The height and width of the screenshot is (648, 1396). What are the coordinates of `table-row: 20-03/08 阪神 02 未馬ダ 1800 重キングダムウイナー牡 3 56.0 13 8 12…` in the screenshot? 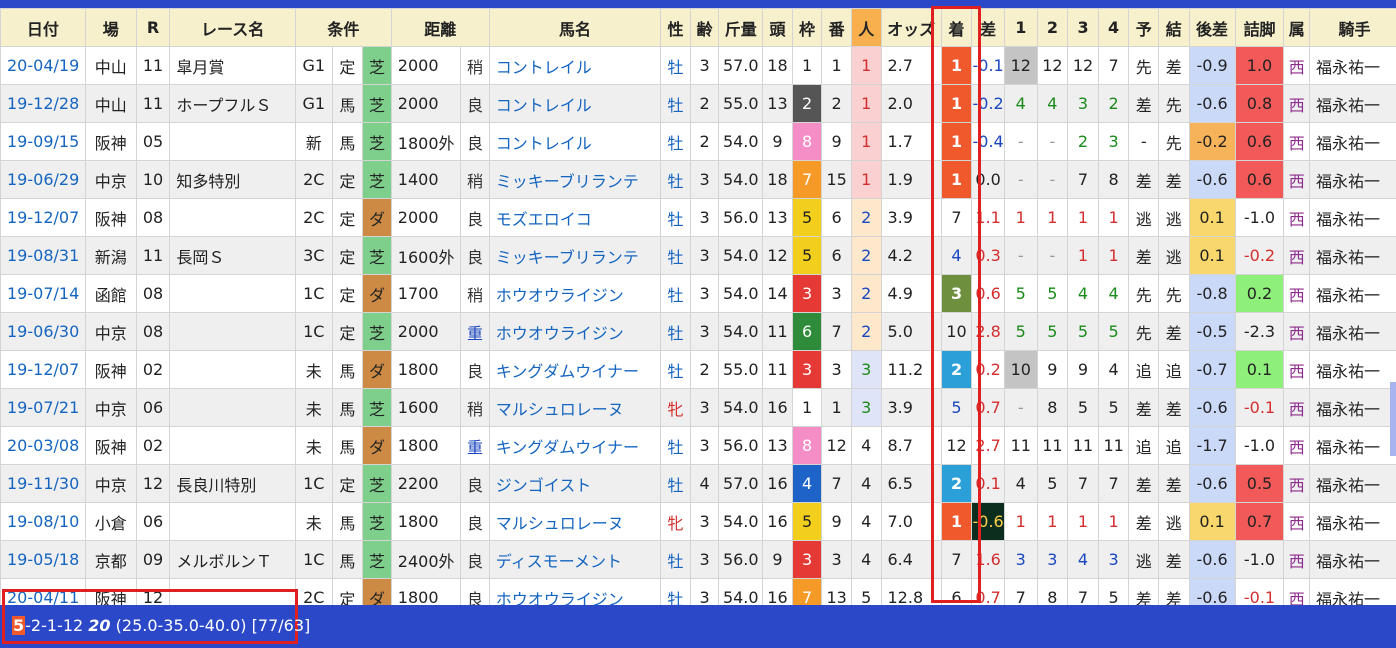 It's located at (698, 445).